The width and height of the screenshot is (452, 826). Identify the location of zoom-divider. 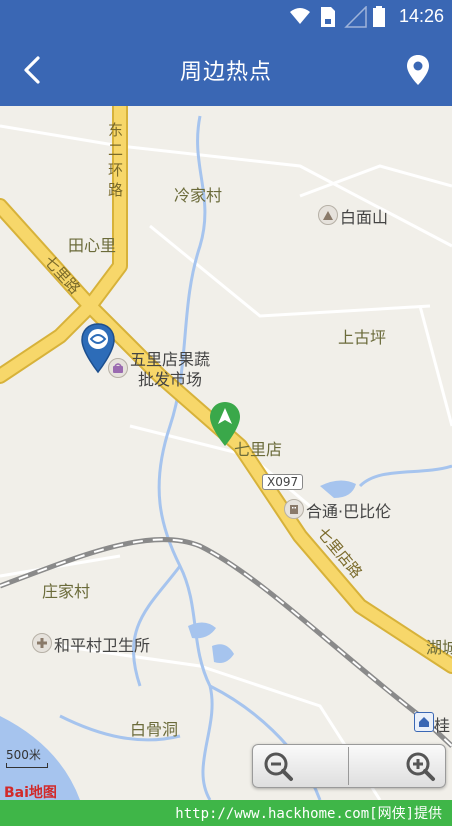
(348, 766).